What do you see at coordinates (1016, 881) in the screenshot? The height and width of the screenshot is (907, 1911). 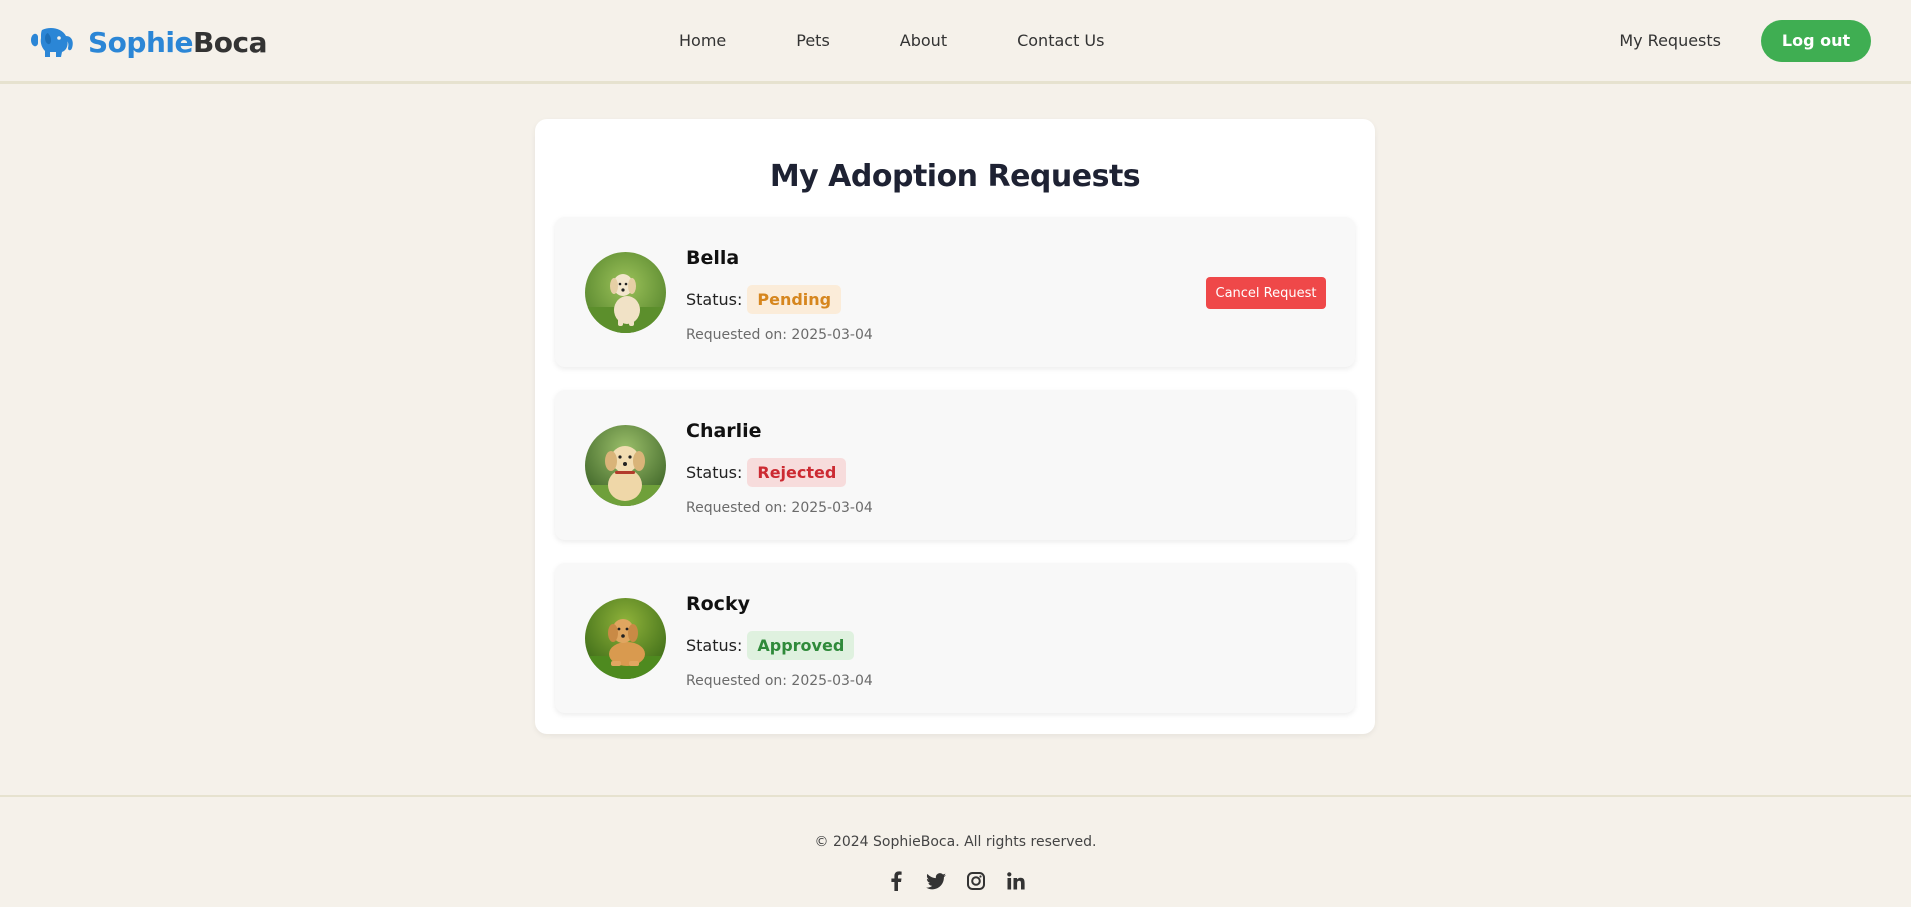 I see `linkedin-icon` at bounding box center [1016, 881].